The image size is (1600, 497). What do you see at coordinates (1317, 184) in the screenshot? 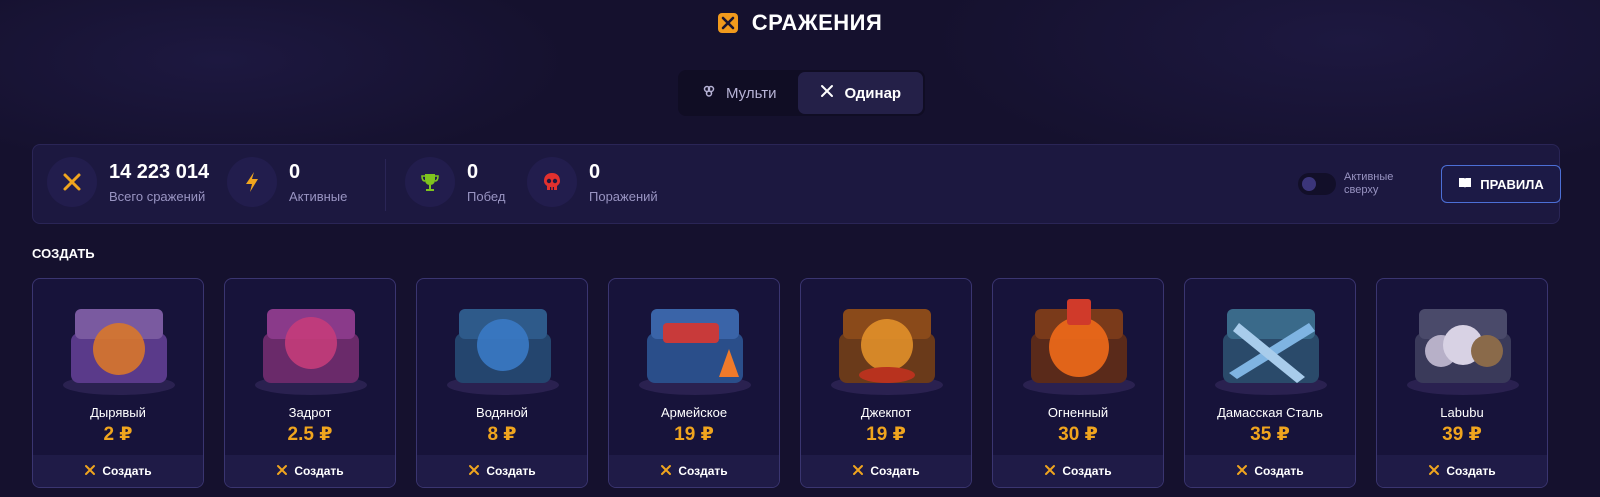
I see `active-on-top-toggle` at bounding box center [1317, 184].